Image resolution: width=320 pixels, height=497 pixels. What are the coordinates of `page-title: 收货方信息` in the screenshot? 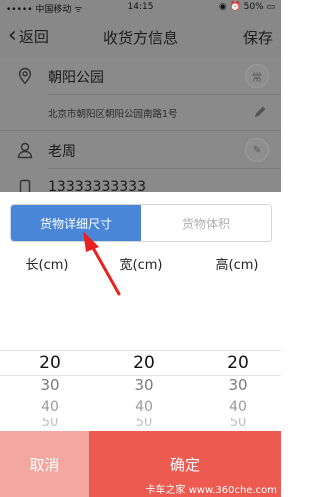 It's located at (140, 38).